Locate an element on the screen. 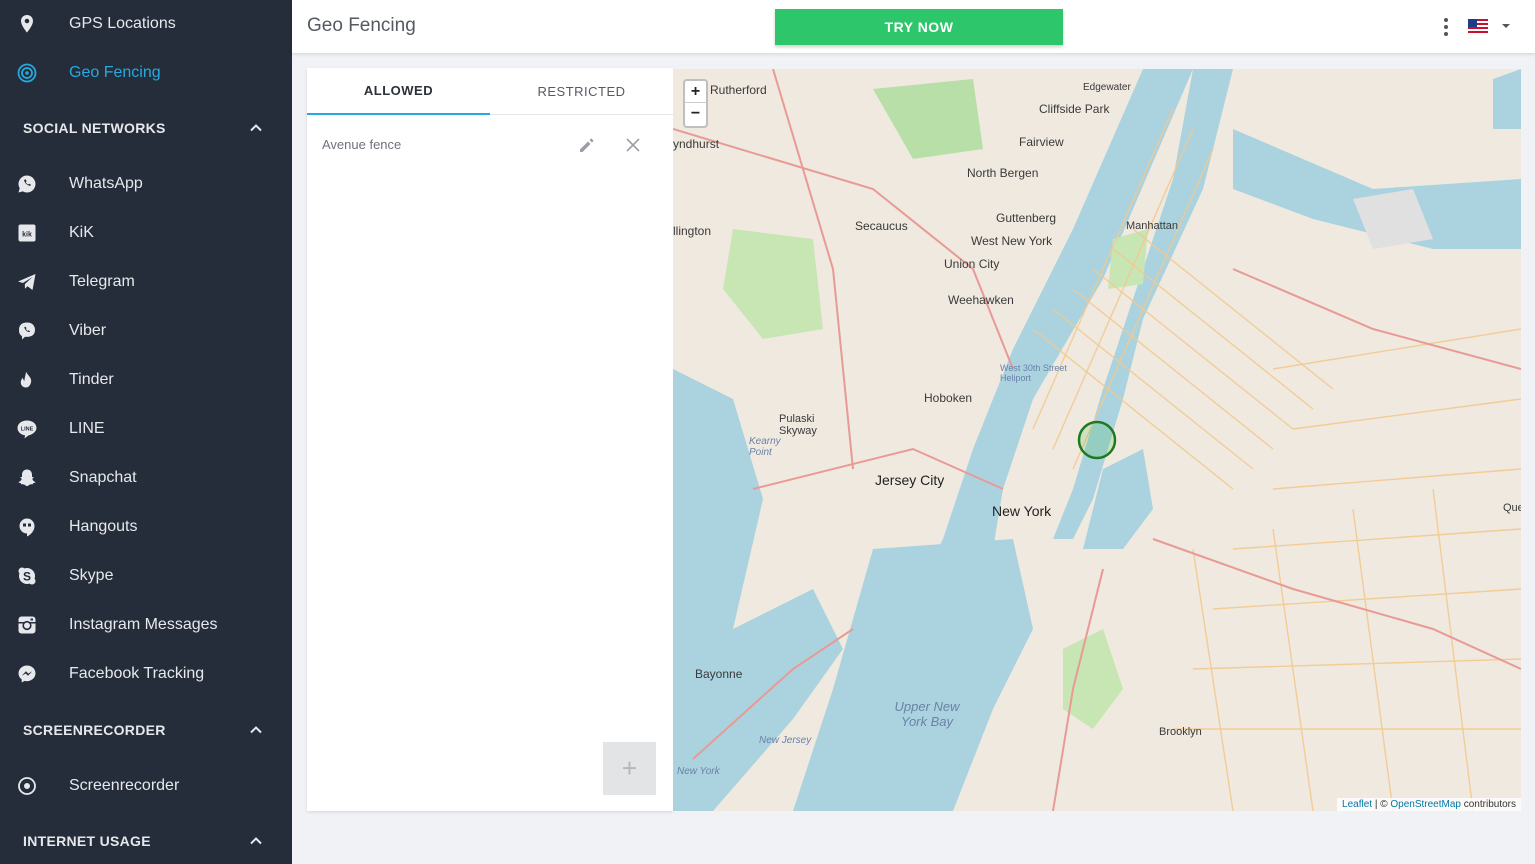 The image size is (1535, 864). geofence-target-icon is located at coordinates (27, 73).